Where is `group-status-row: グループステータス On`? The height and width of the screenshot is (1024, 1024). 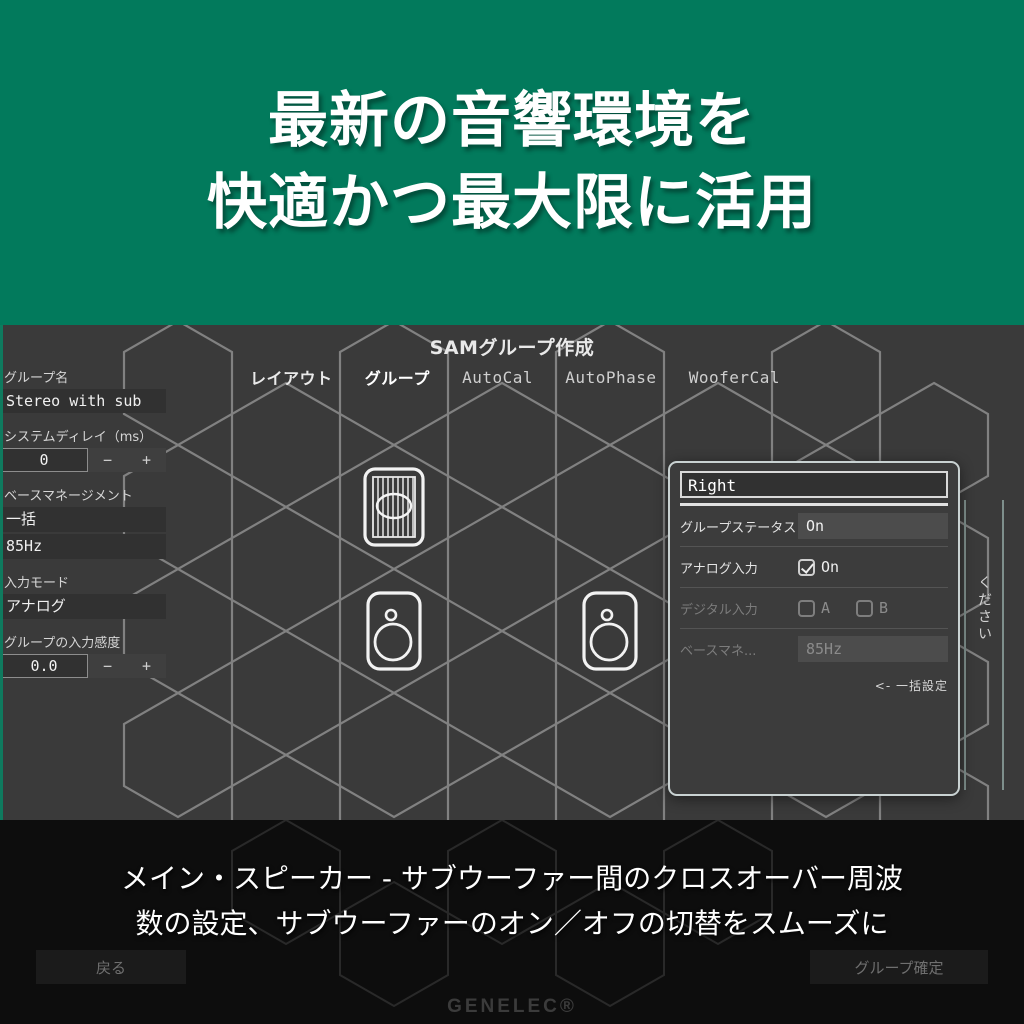
group-status-row: グループステータス On is located at coordinates (814, 526).